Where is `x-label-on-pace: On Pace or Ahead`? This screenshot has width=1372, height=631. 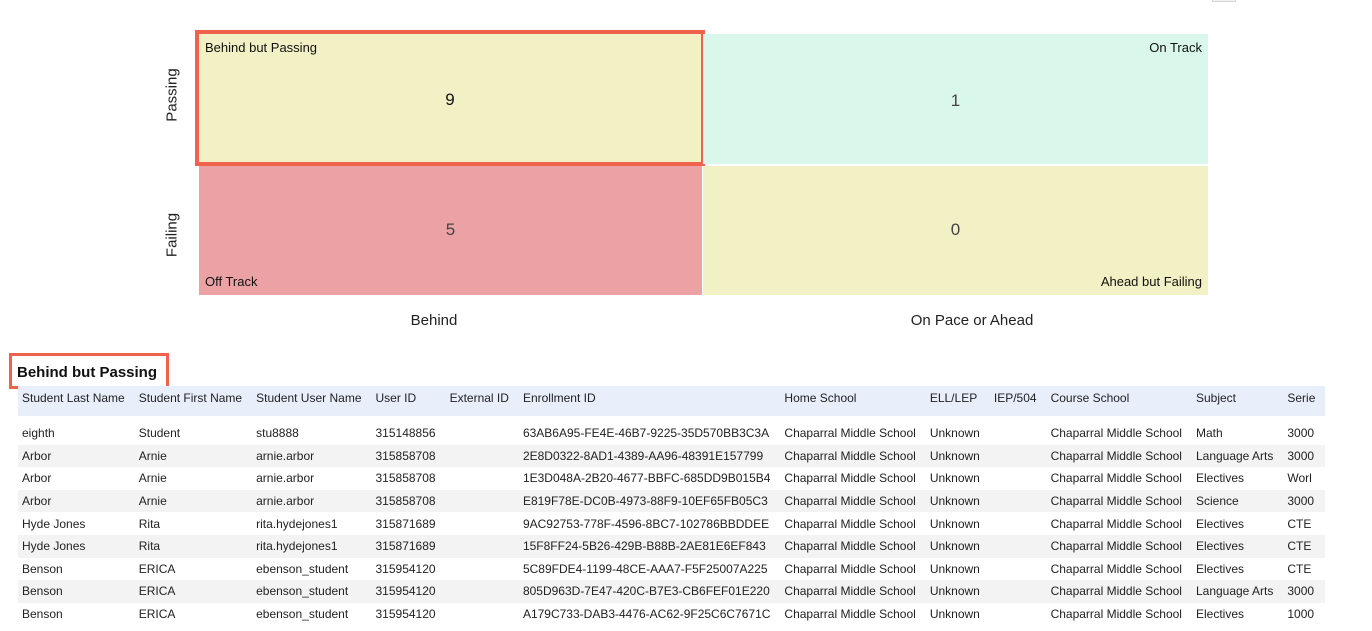 x-label-on-pace: On Pace or Ahead is located at coordinates (972, 320).